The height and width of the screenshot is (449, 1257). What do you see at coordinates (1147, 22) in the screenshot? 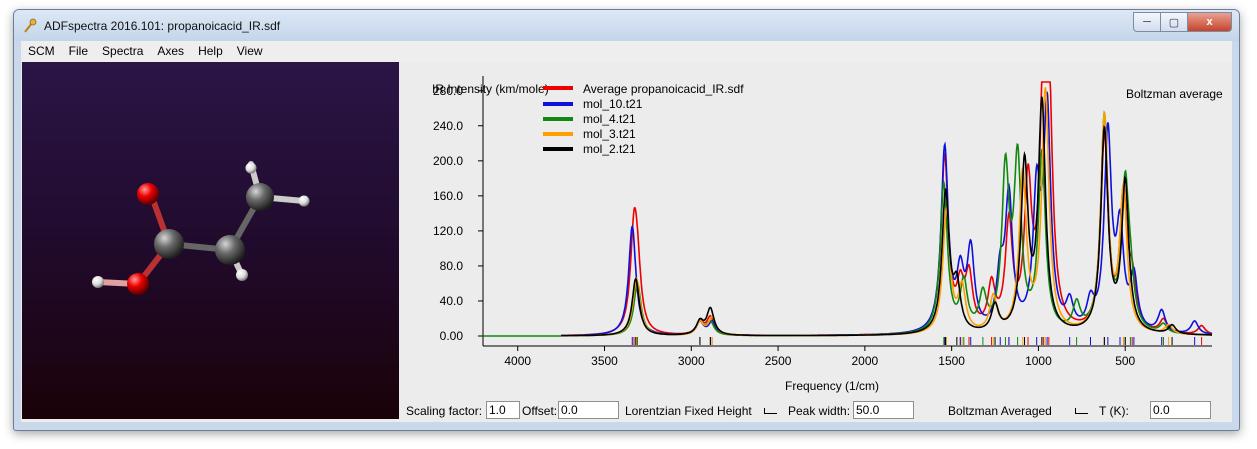
I see `minimize-button: ─` at bounding box center [1147, 22].